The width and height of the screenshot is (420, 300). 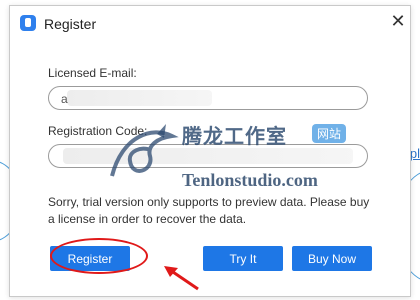 I want to click on title-bar: Register ✕, so click(x=210, y=24).